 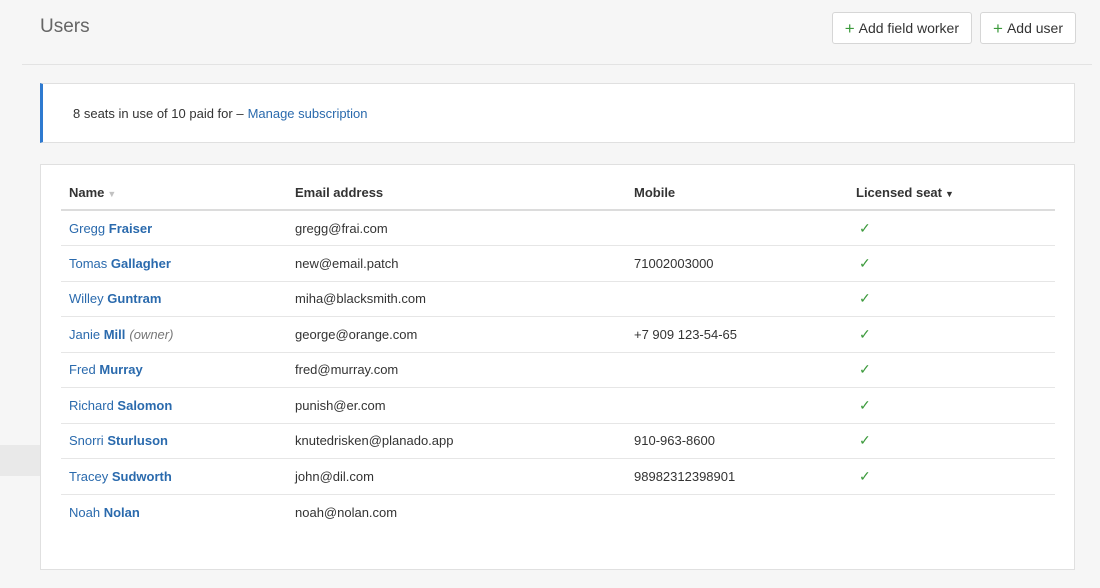 I want to click on user-name-link: Fred Murray, so click(x=106, y=369).